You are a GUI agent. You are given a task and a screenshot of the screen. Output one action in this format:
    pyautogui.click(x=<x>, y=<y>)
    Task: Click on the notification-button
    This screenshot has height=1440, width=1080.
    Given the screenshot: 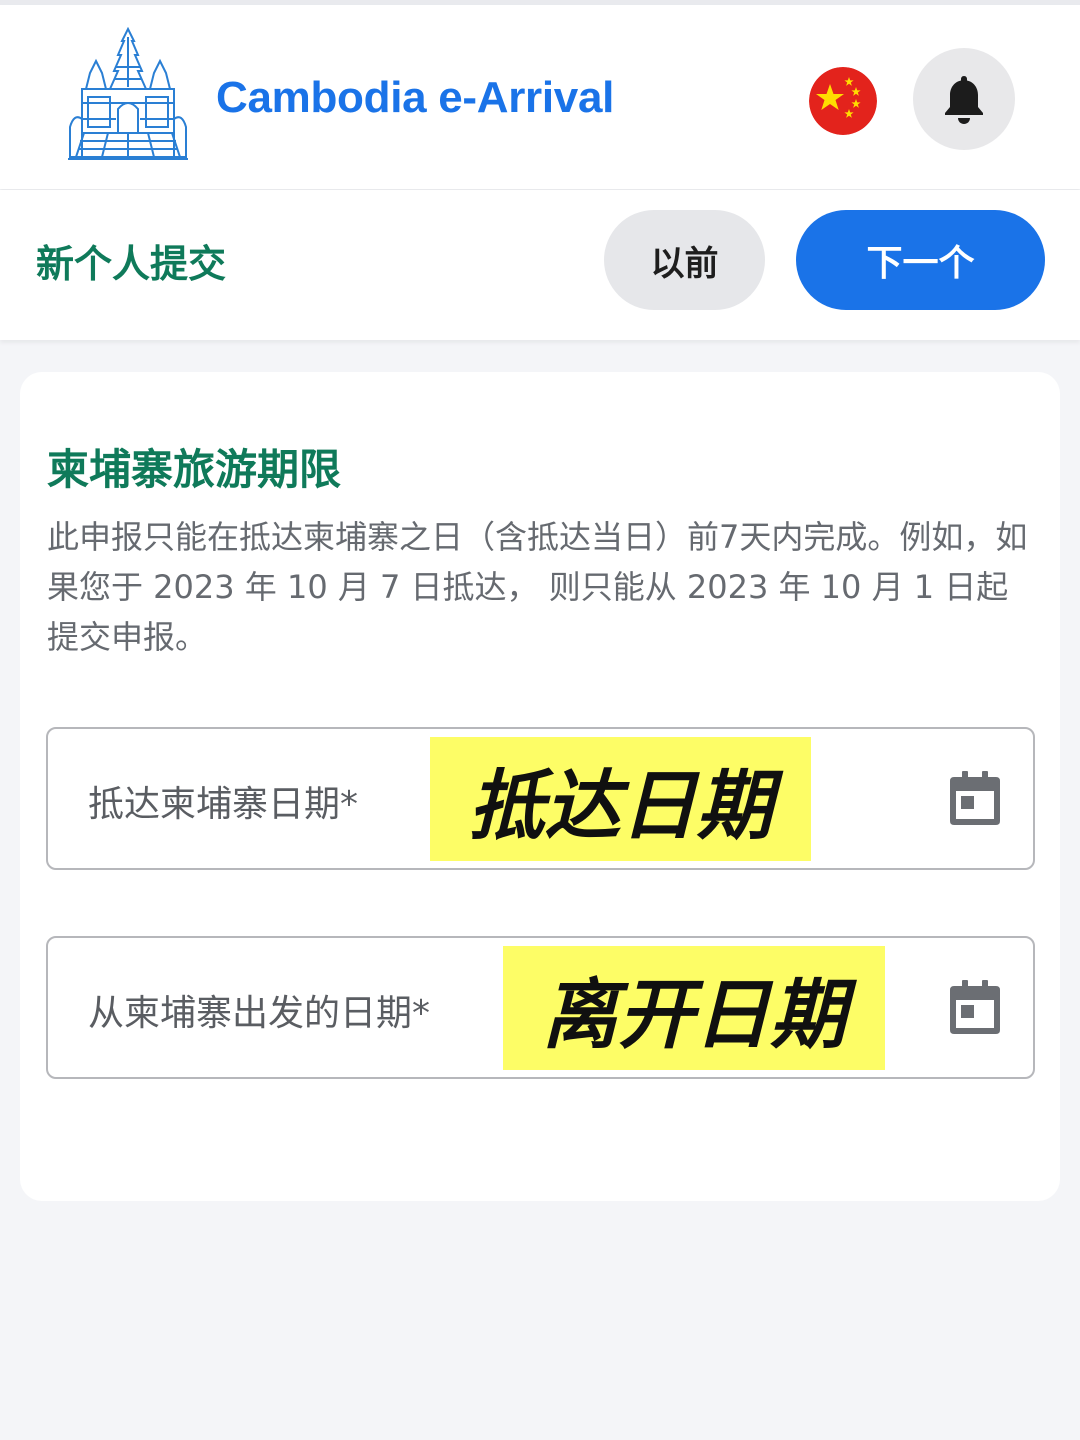 What is the action you would take?
    pyautogui.click(x=964, y=99)
    